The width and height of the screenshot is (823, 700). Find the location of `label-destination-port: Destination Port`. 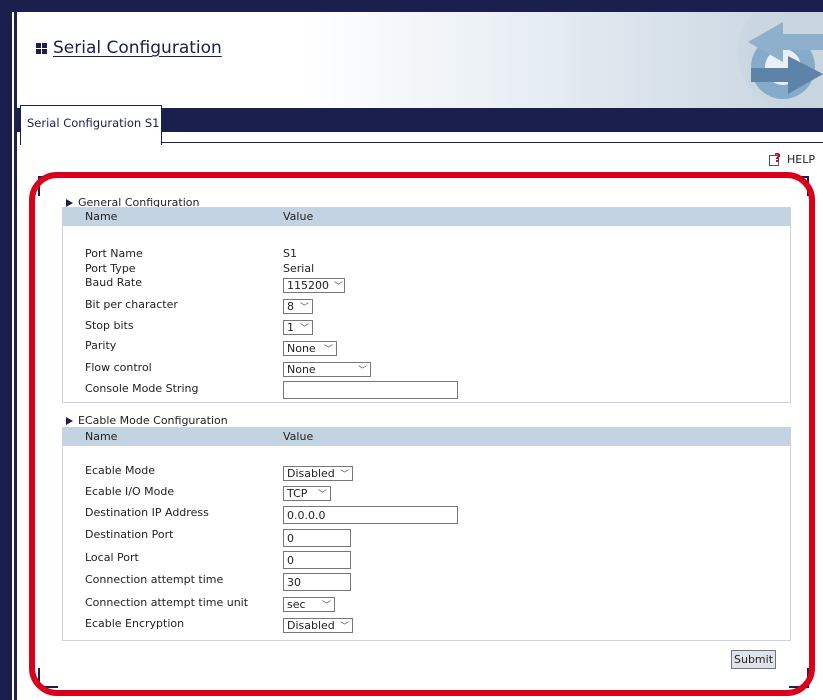

label-destination-port: Destination Port is located at coordinates (129, 534).